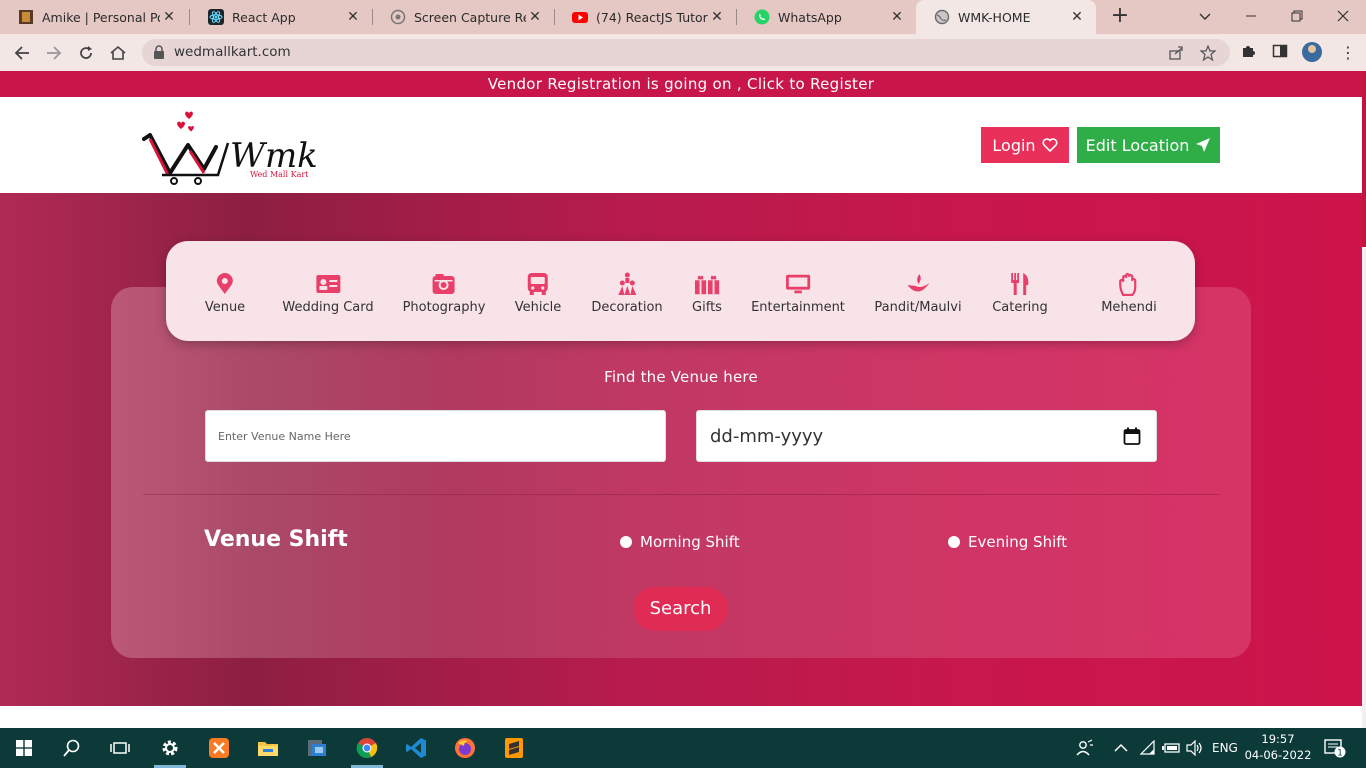 Image resolution: width=1366 pixels, height=768 pixels. Describe the element at coordinates (1248, 53) in the screenshot. I see `extensions-puzzle-icon` at that location.